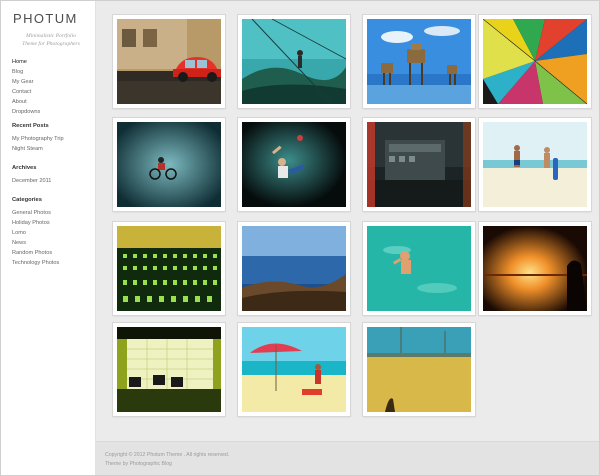 The width and height of the screenshot is (600, 476). What do you see at coordinates (35, 233) in the screenshot?
I see `category-link: Lomo` at bounding box center [35, 233].